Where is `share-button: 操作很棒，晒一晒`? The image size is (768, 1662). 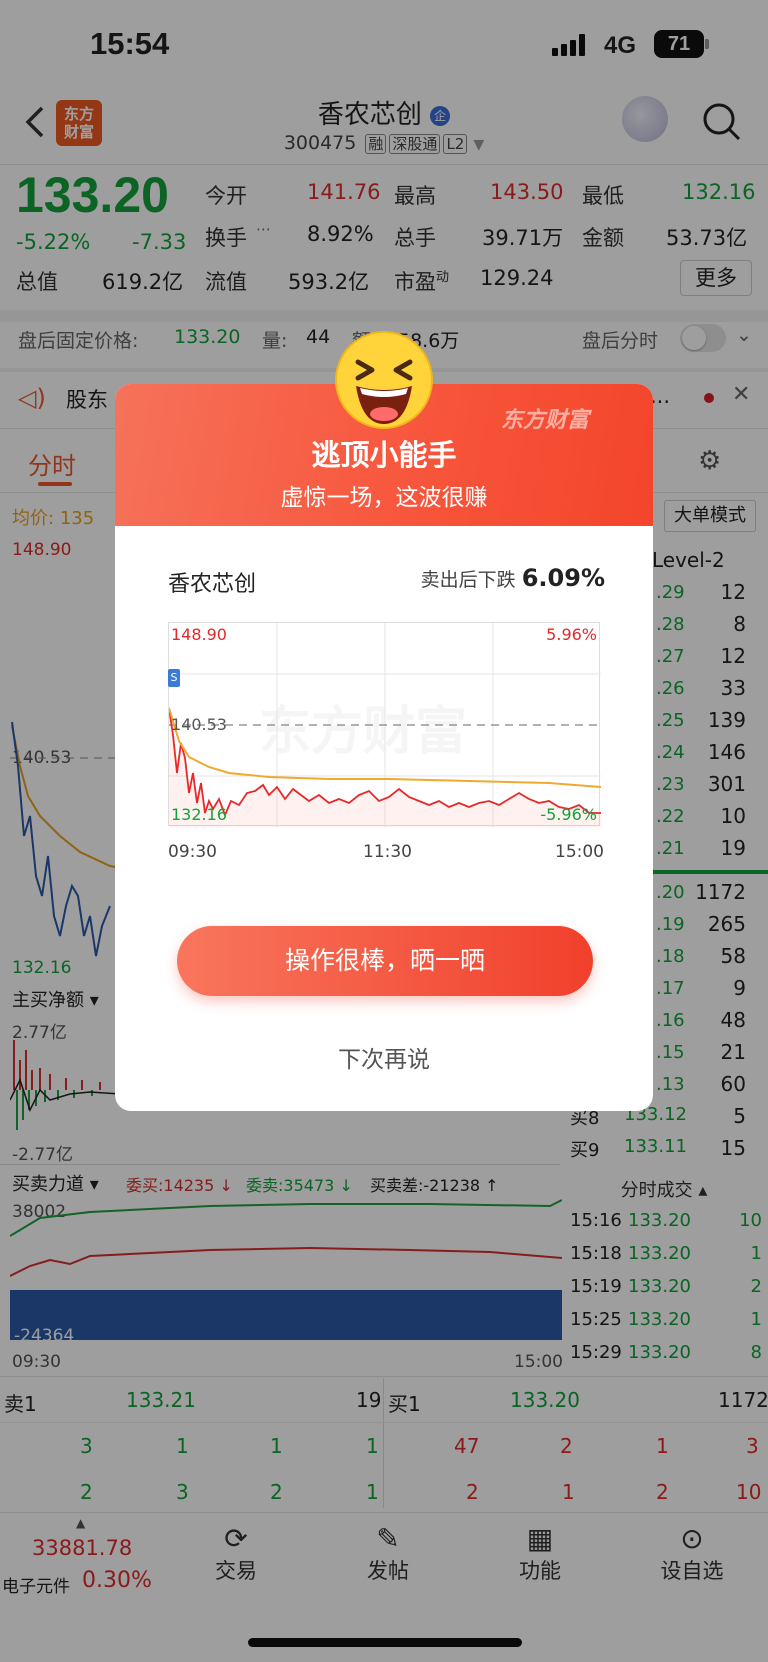
share-button: 操作很棒，晒一晒 is located at coordinates (385, 961).